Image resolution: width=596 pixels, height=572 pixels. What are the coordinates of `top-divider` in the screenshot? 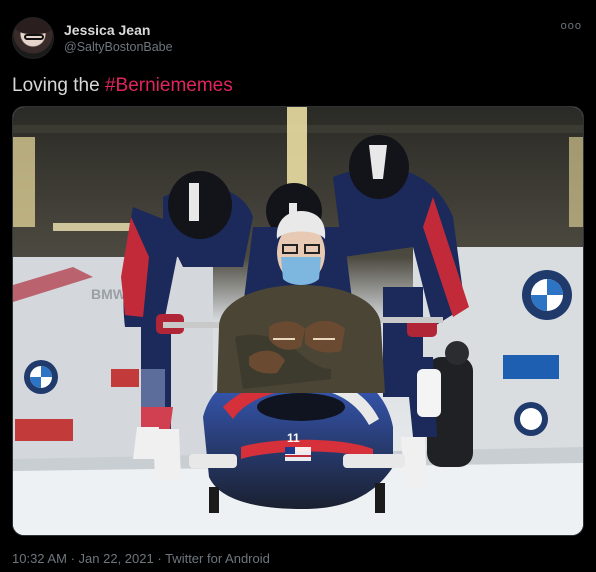 It's located at (298, 3).